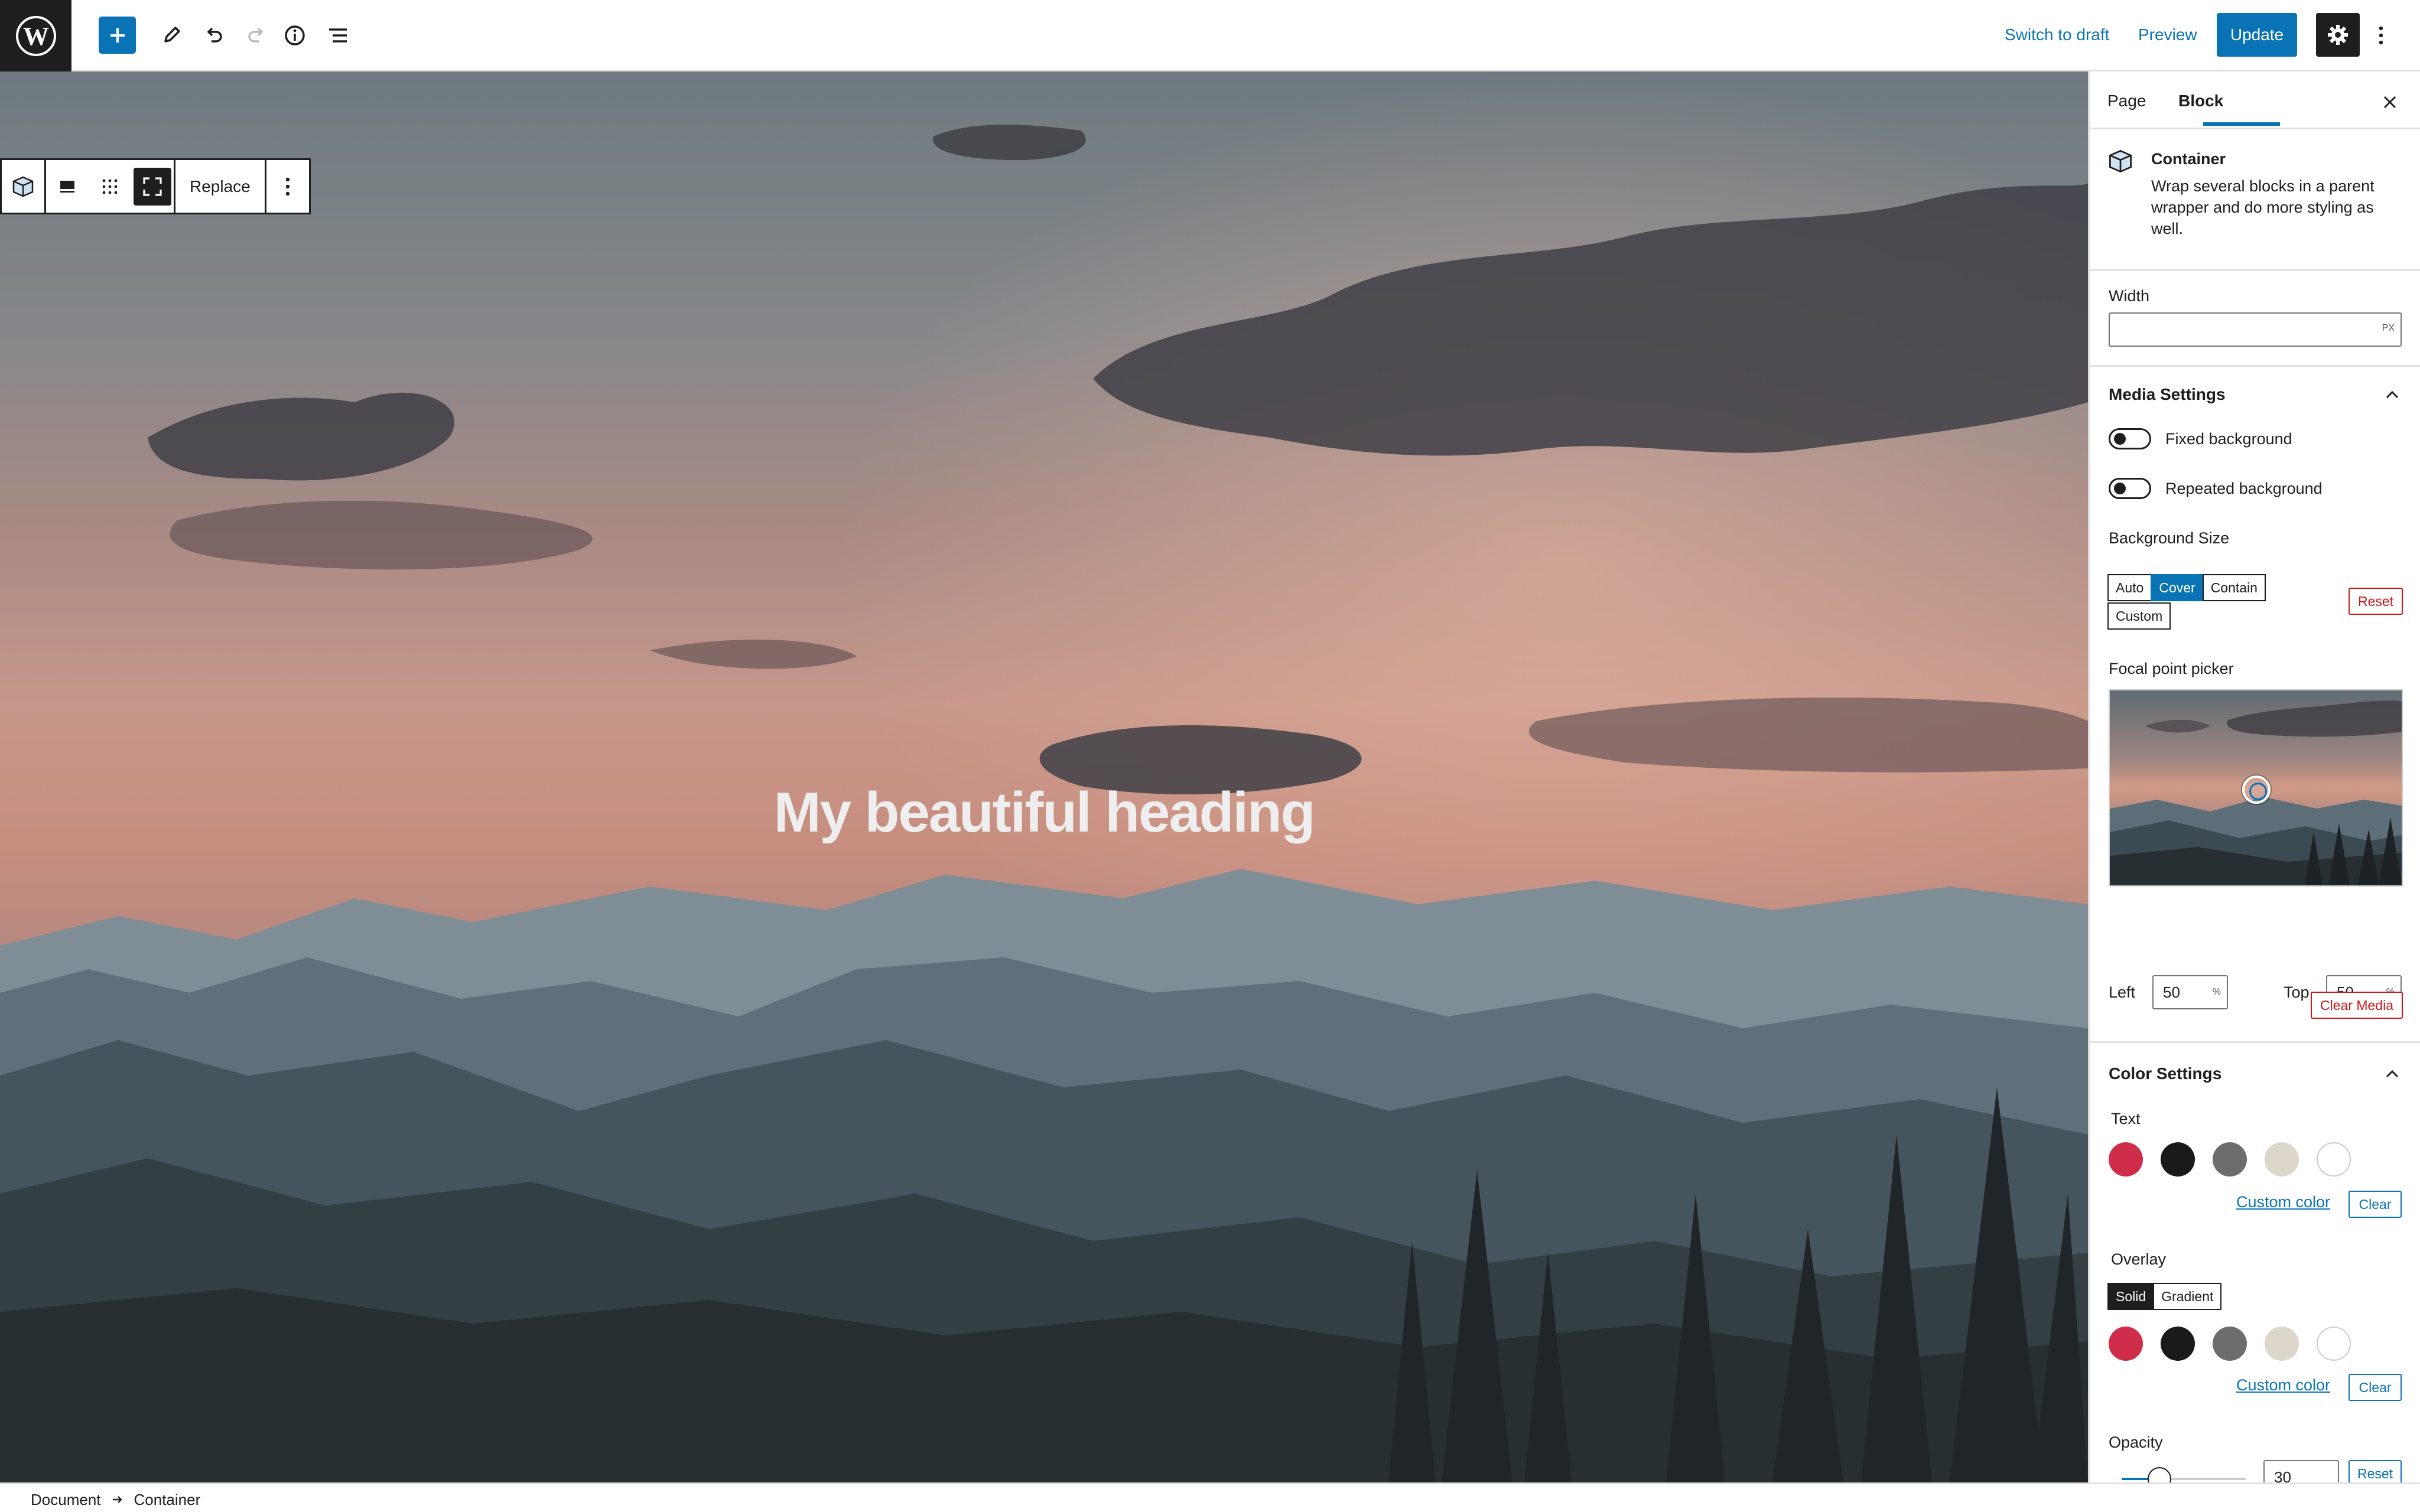 The height and width of the screenshot is (1512, 2420). What do you see at coordinates (1210, 1497) in the screenshot?
I see `editor-footer: Document Container` at bounding box center [1210, 1497].